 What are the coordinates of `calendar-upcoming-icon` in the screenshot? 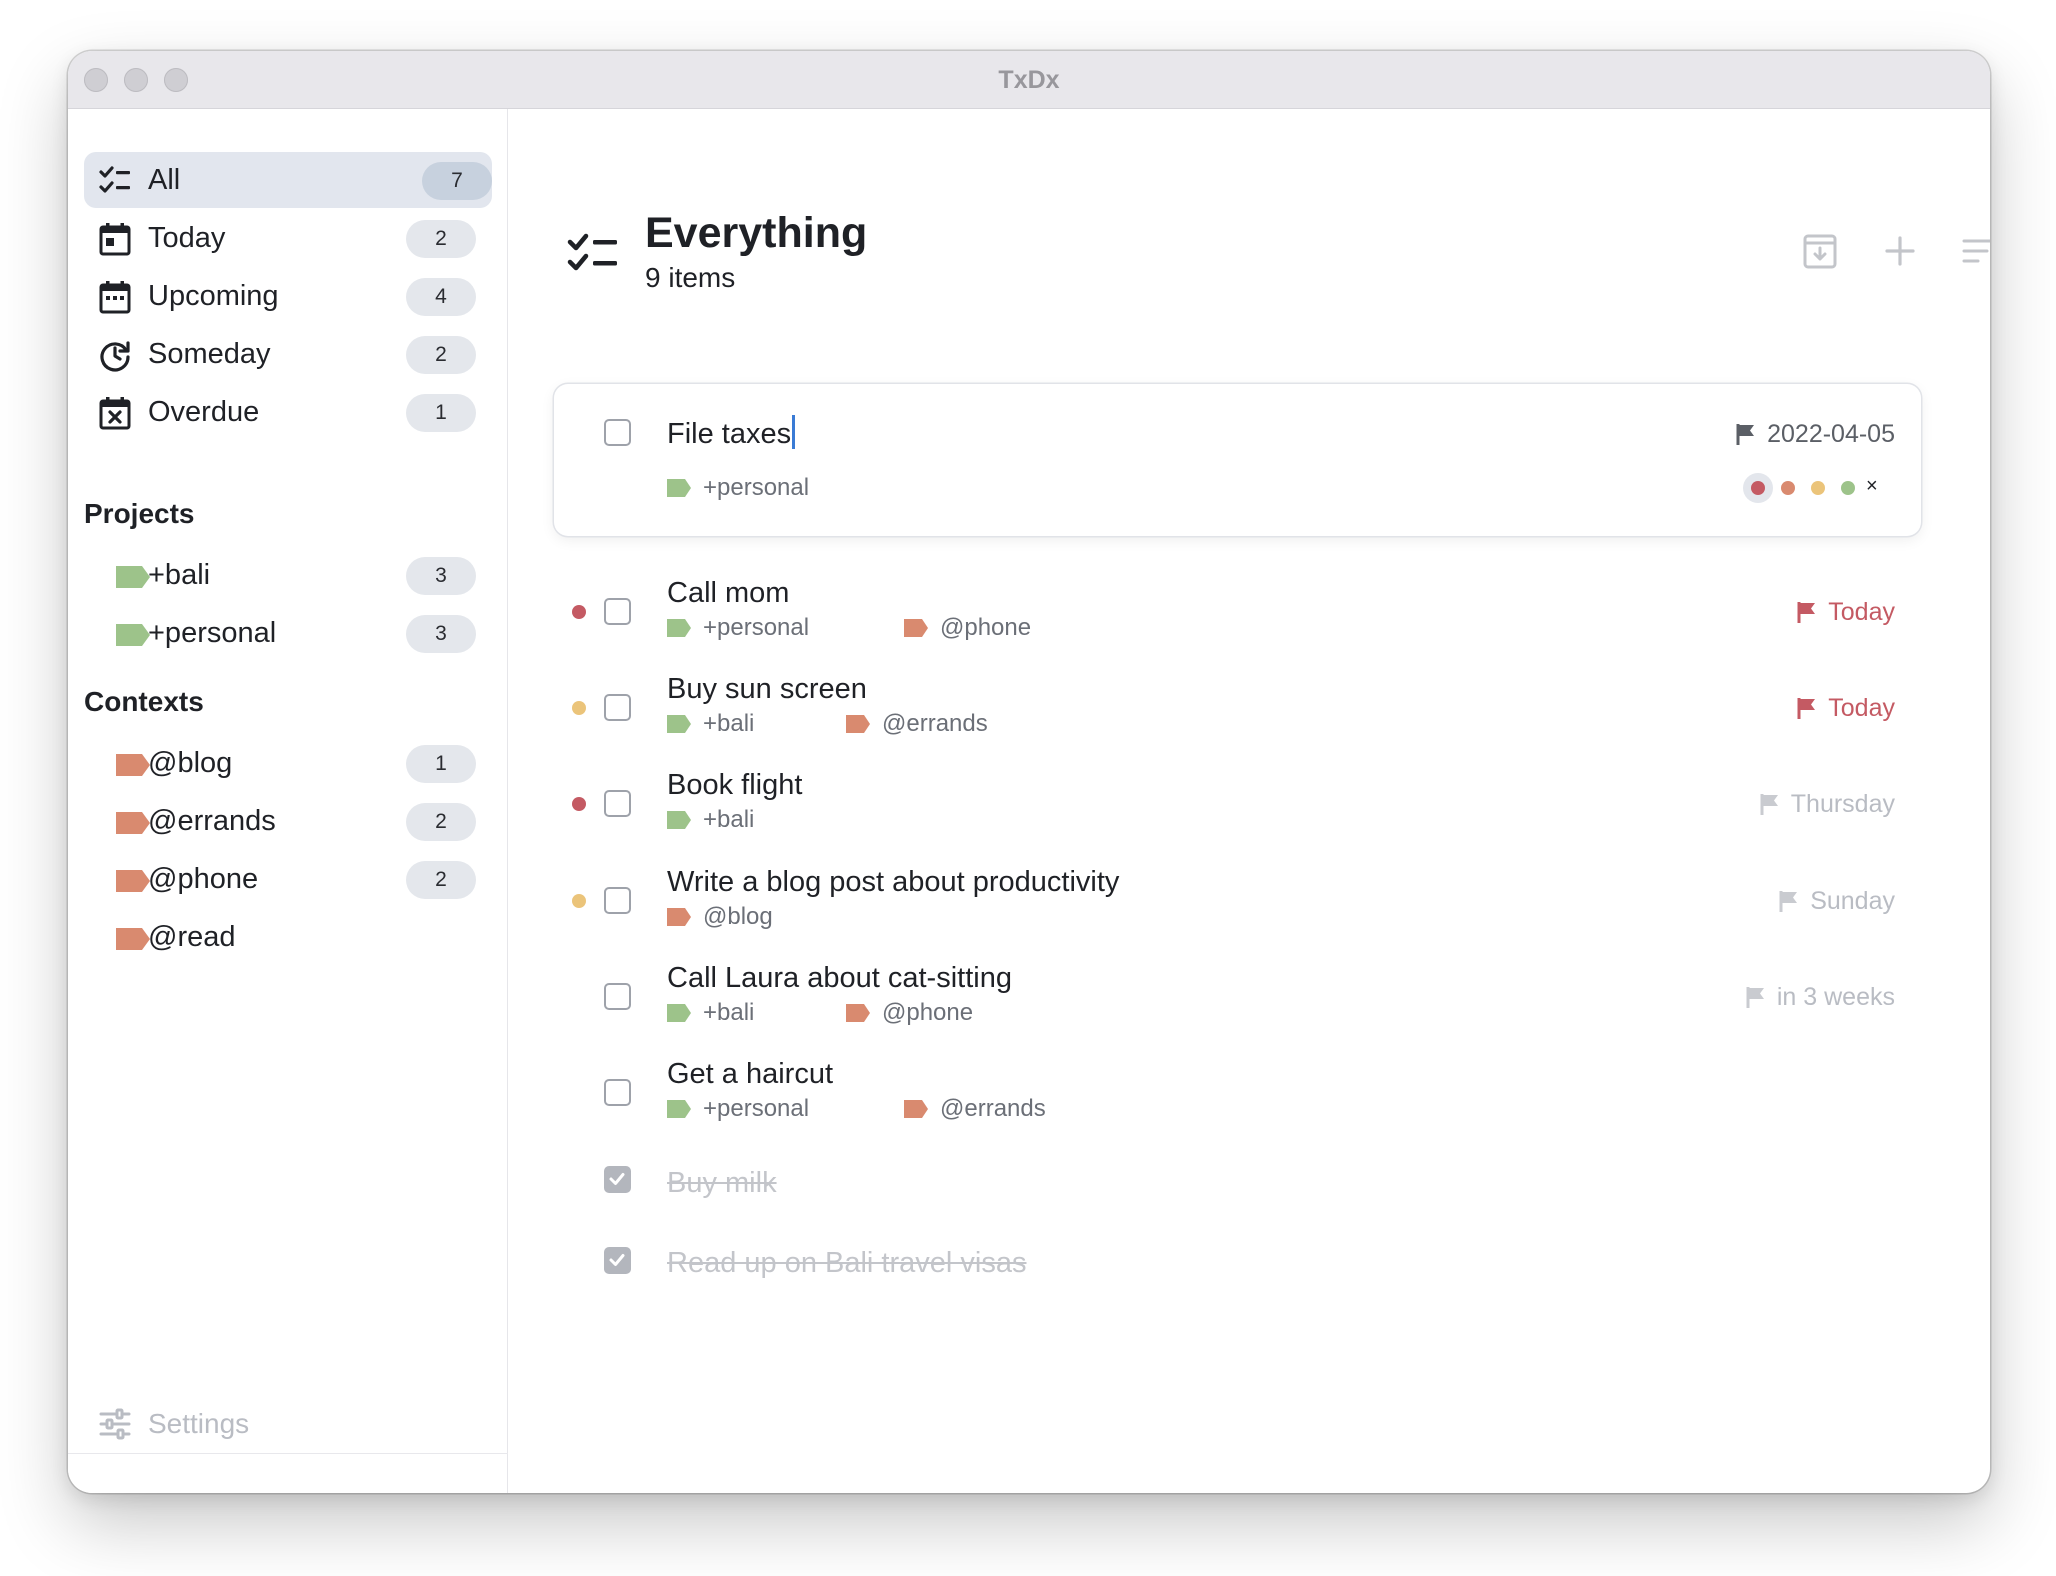 It's located at (115, 297).